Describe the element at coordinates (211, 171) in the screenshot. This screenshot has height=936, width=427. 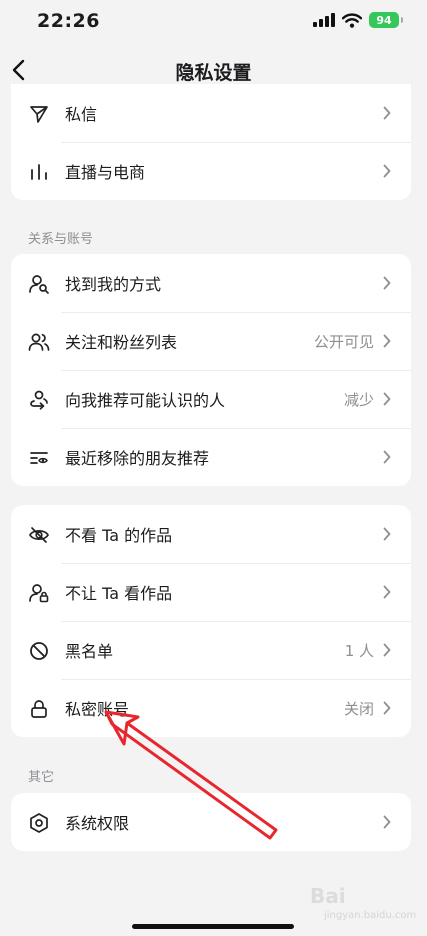
I see `row-live-commerce: 直播与电商` at that location.